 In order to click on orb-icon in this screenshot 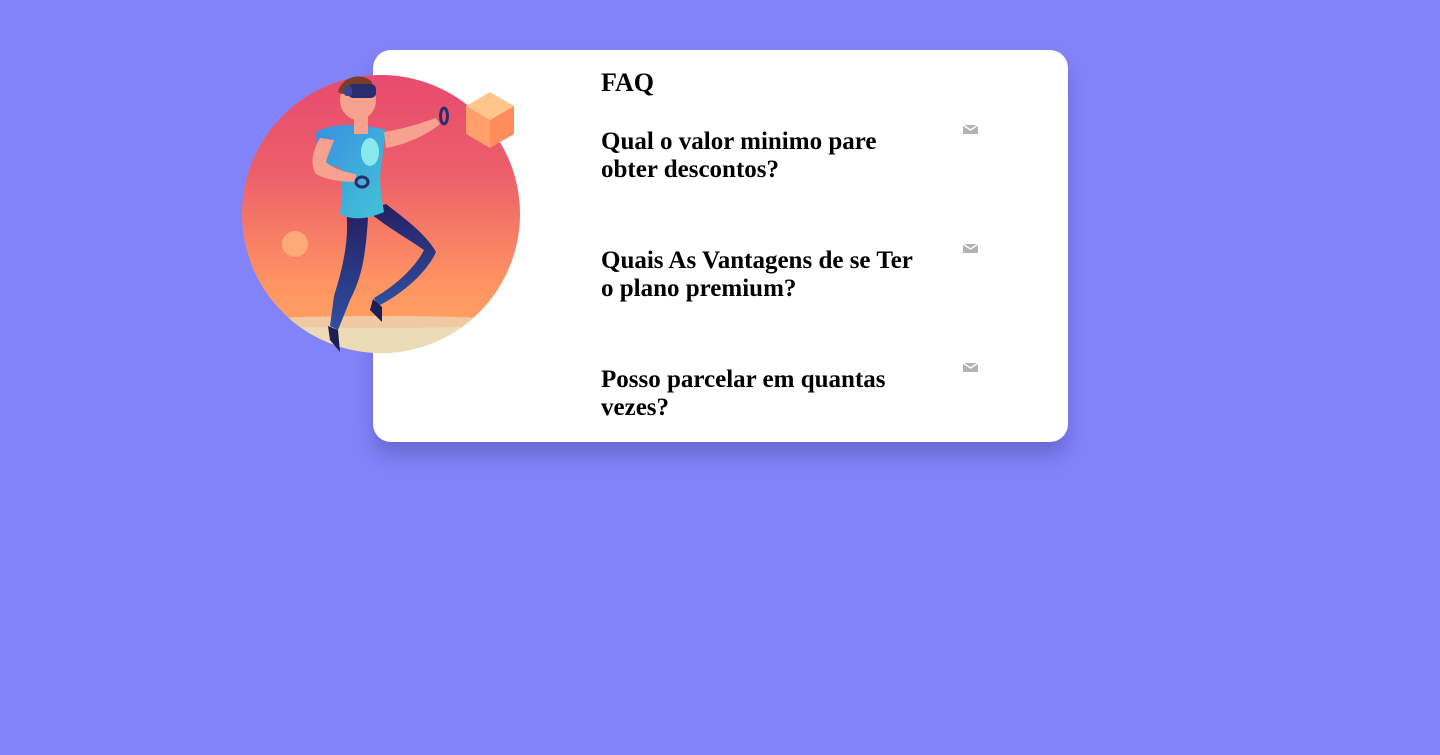, I will do `click(295, 244)`.